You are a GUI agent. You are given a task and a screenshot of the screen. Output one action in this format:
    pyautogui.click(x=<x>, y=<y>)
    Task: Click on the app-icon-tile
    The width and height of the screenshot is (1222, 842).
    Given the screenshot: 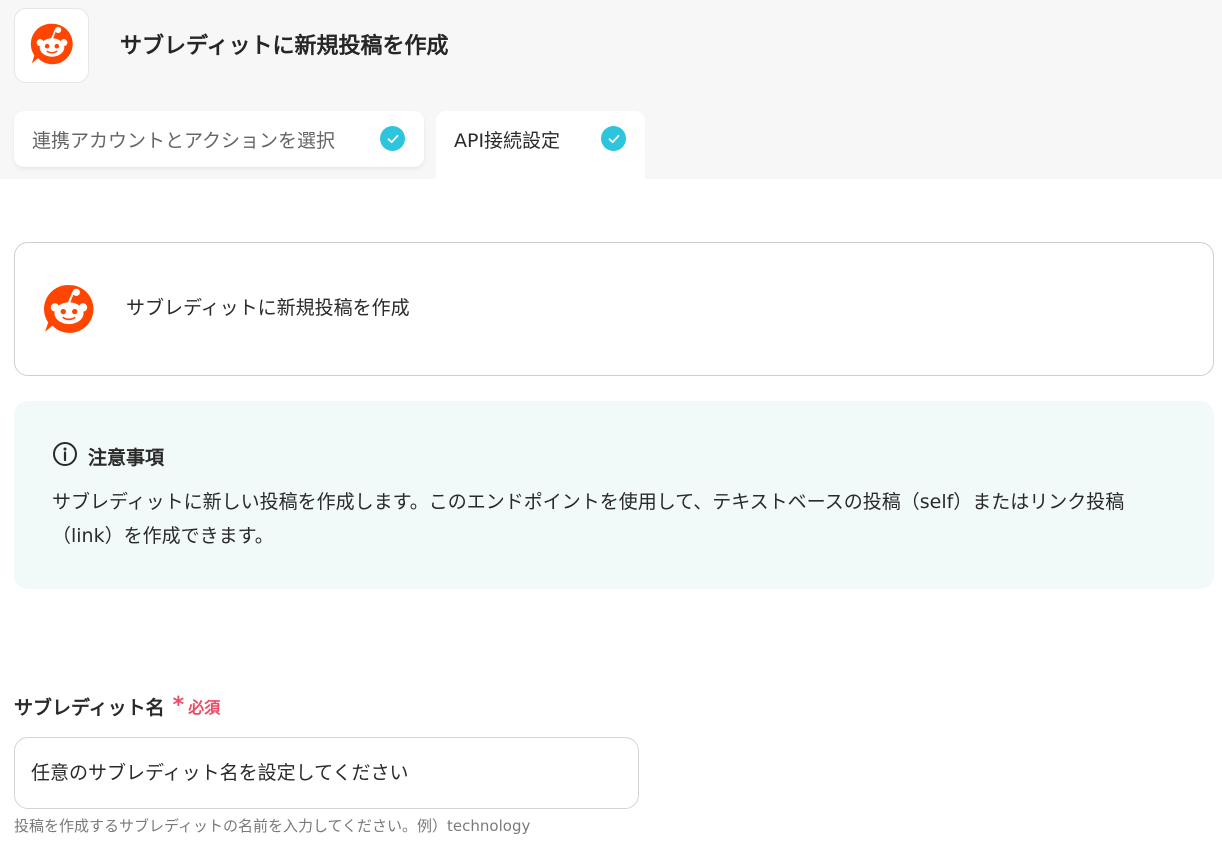 What is the action you would take?
    pyautogui.click(x=51, y=45)
    